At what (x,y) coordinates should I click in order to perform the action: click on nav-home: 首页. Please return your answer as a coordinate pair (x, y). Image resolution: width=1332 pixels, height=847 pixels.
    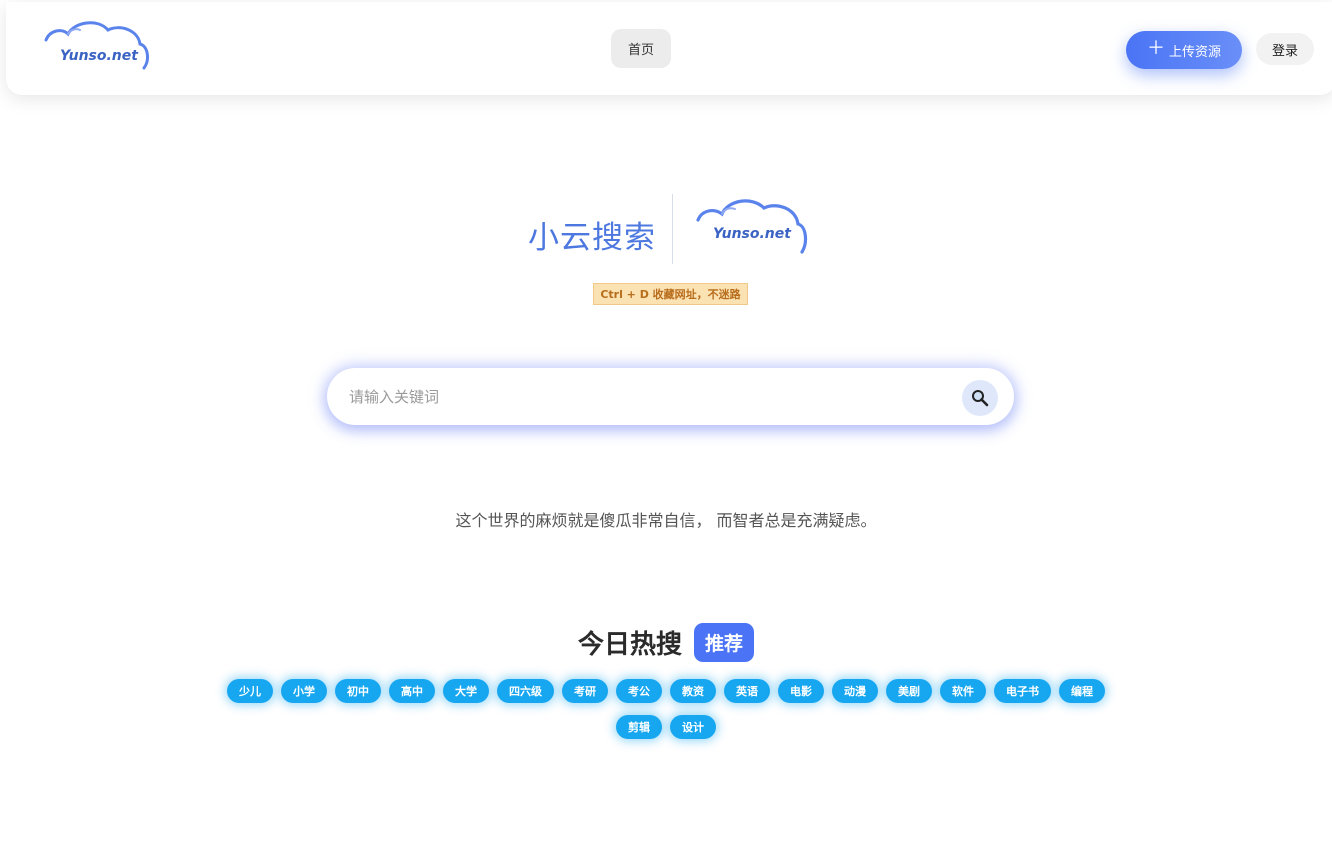
    Looking at the image, I should click on (641, 48).